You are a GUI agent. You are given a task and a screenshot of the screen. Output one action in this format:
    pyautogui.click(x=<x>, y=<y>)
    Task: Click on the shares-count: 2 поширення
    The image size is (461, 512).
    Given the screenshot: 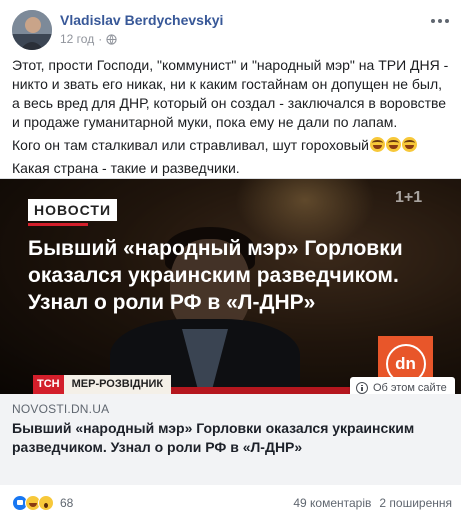 What is the action you would take?
    pyautogui.click(x=415, y=503)
    